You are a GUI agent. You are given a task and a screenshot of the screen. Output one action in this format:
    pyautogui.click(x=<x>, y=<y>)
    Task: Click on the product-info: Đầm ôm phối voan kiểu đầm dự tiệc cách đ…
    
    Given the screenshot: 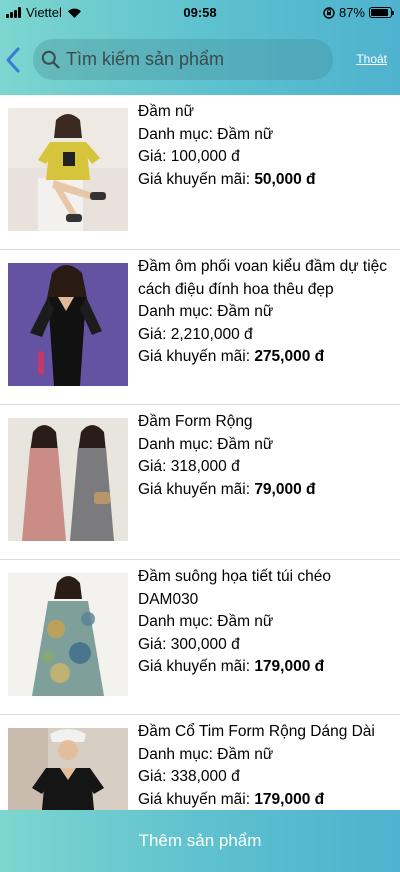 What is the action you would take?
    pyautogui.click(x=265, y=312)
    